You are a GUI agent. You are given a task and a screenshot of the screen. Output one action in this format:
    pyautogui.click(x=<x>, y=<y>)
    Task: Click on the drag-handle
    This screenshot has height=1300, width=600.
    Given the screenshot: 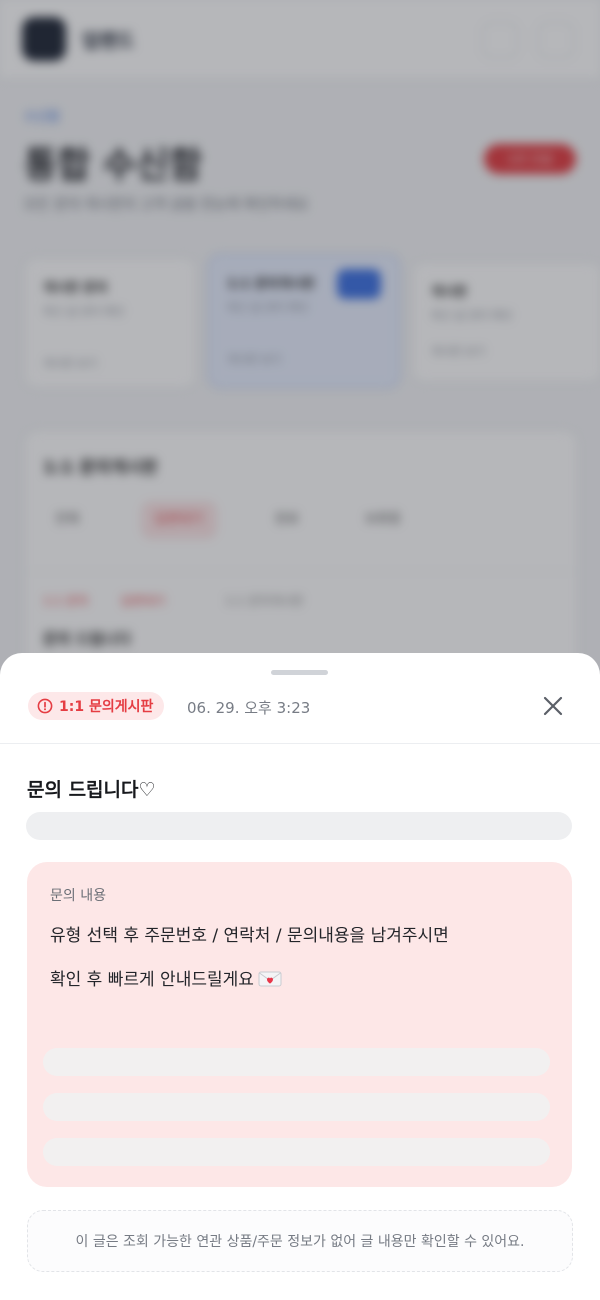 What is the action you would take?
    pyautogui.click(x=299, y=672)
    